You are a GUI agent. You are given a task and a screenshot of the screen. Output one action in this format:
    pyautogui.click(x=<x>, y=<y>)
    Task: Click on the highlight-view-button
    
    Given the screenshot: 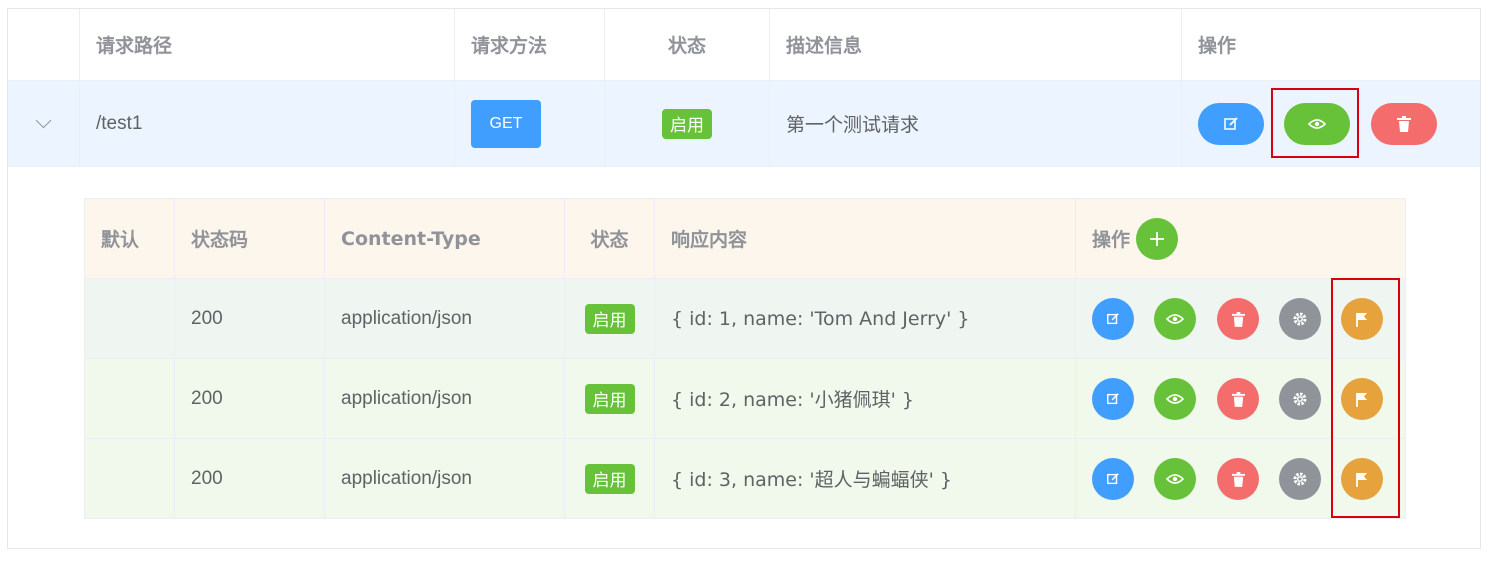 What is the action you would take?
    pyautogui.click(x=1315, y=123)
    